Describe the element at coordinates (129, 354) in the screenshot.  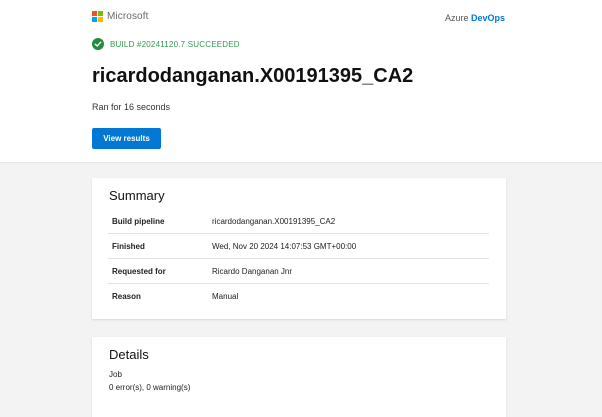
I see `details-title: Details` at that location.